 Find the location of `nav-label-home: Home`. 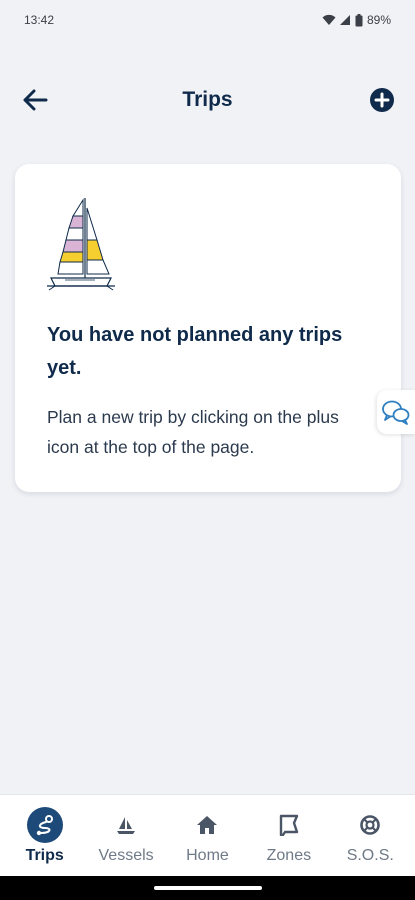

nav-label-home: Home is located at coordinates (207, 855).